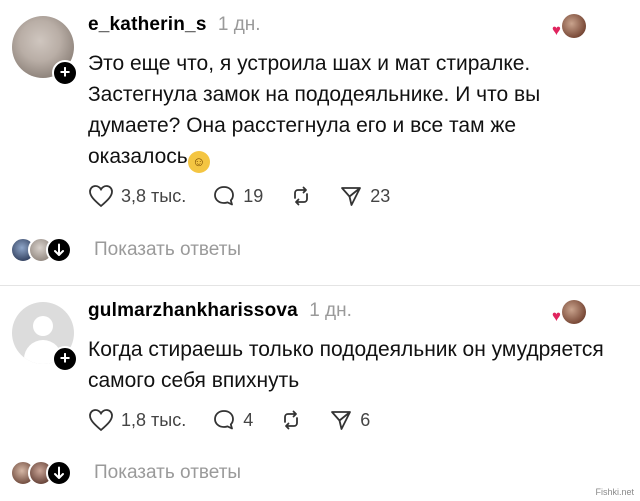  I want to click on like-count: 3,8 тыс., so click(154, 195).